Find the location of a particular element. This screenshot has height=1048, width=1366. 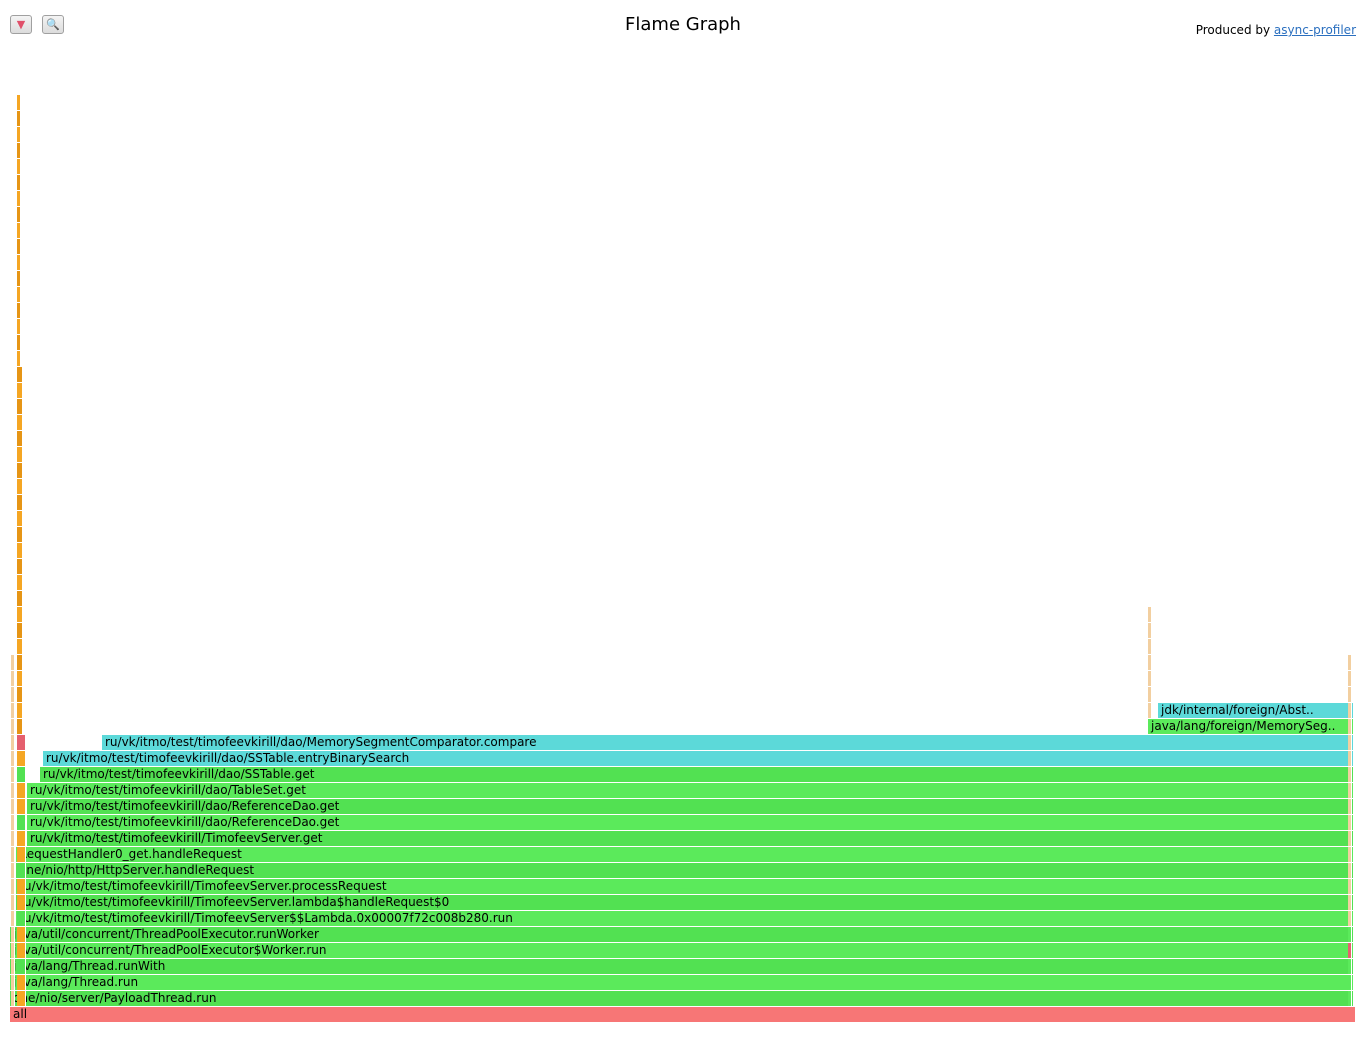

stack-frame: jdk/internal/foreign/Abst.. is located at coordinates (1256, 710).